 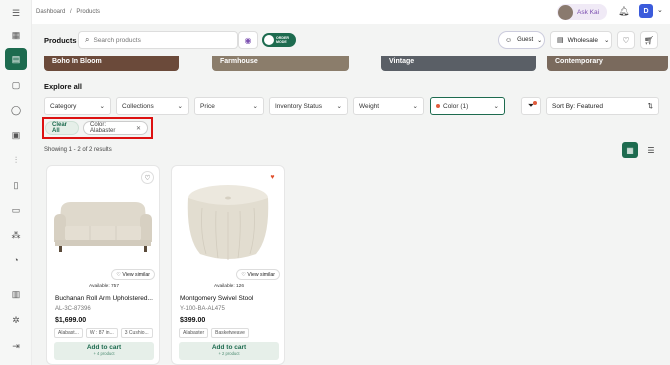 I want to click on search-input, so click(x=158, y=40).